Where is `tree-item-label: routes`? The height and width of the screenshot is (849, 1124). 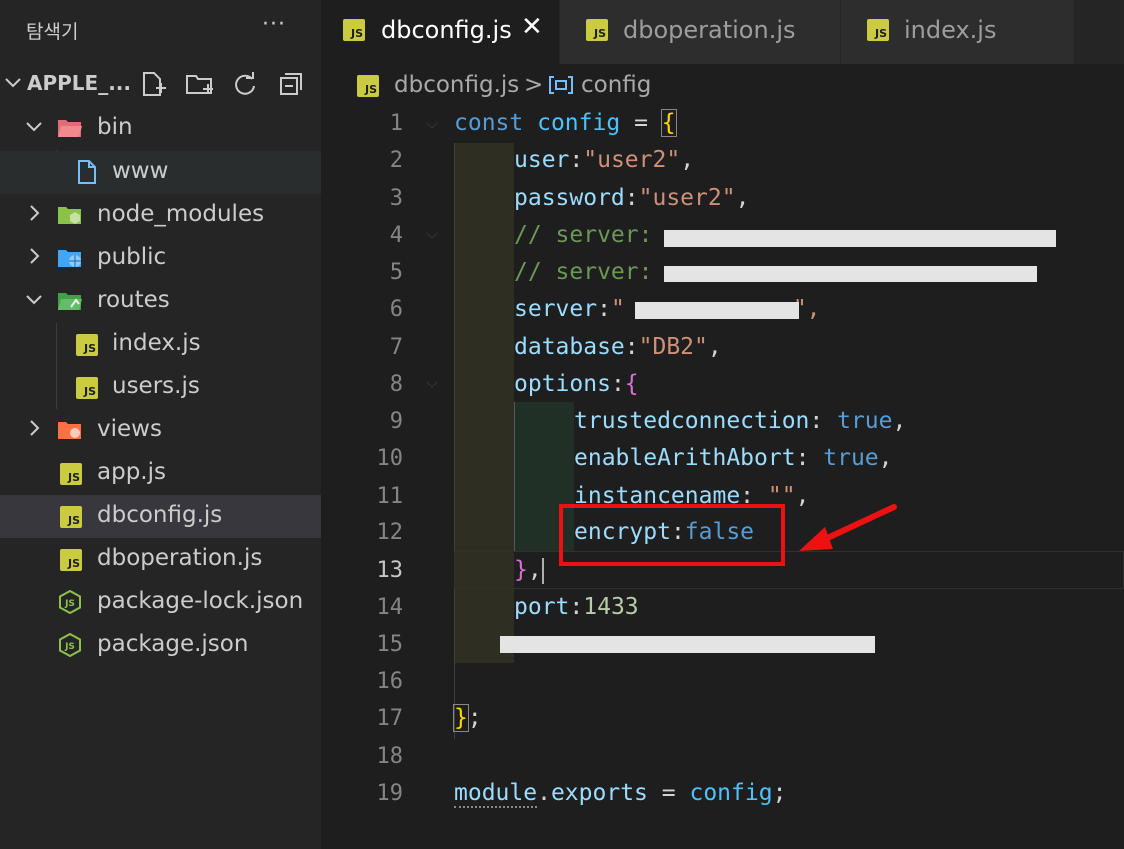
tree-item-label: routes is located at coordinates (133, 300).